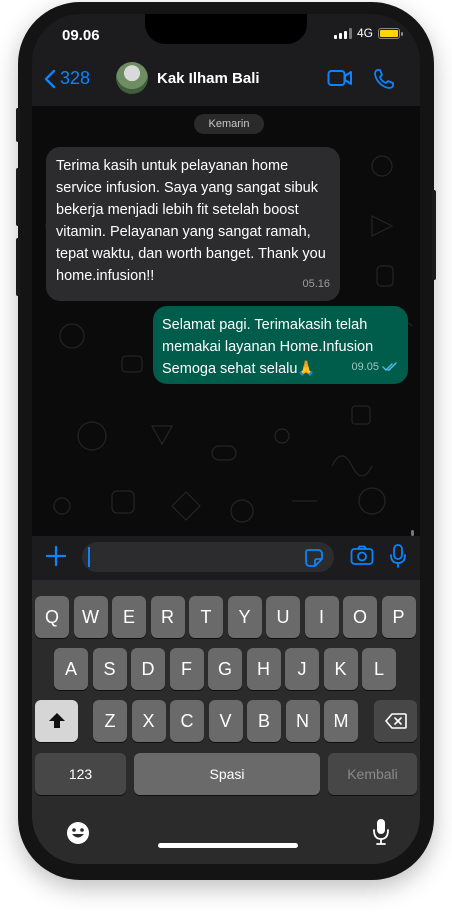  I want to click on key-l: L, so click(379, 669).